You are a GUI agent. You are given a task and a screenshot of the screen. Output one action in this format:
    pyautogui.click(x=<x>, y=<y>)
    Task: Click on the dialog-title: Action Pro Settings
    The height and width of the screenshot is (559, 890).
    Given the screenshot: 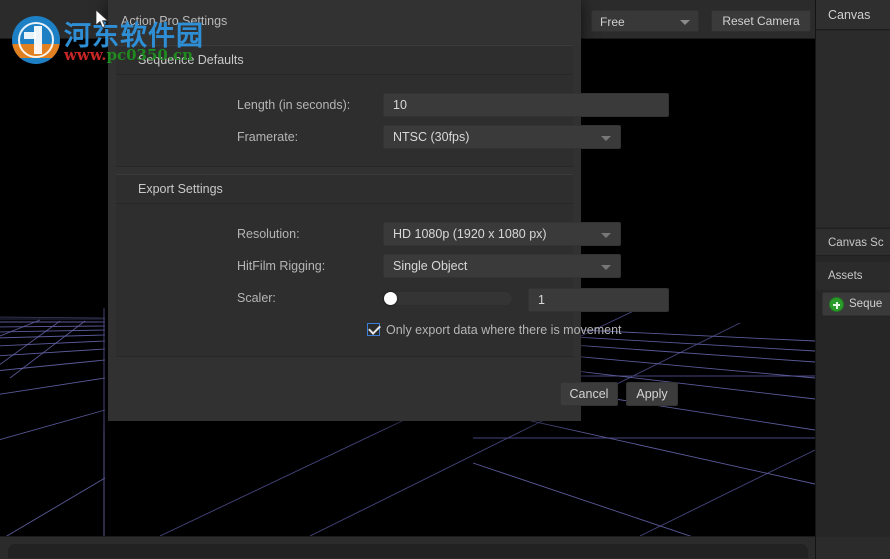 What is the action you would take?
    pyautogui.click(x=174, y=21)
    